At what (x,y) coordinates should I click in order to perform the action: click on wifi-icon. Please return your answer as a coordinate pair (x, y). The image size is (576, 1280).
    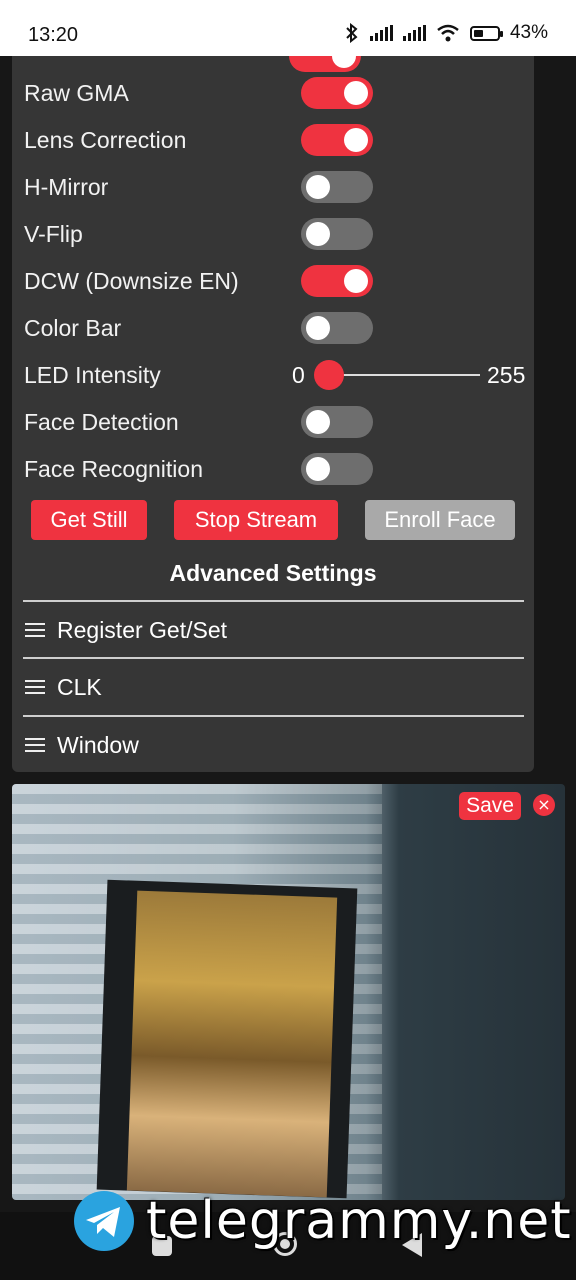
    Looking at the image, I should click on (448, 33).